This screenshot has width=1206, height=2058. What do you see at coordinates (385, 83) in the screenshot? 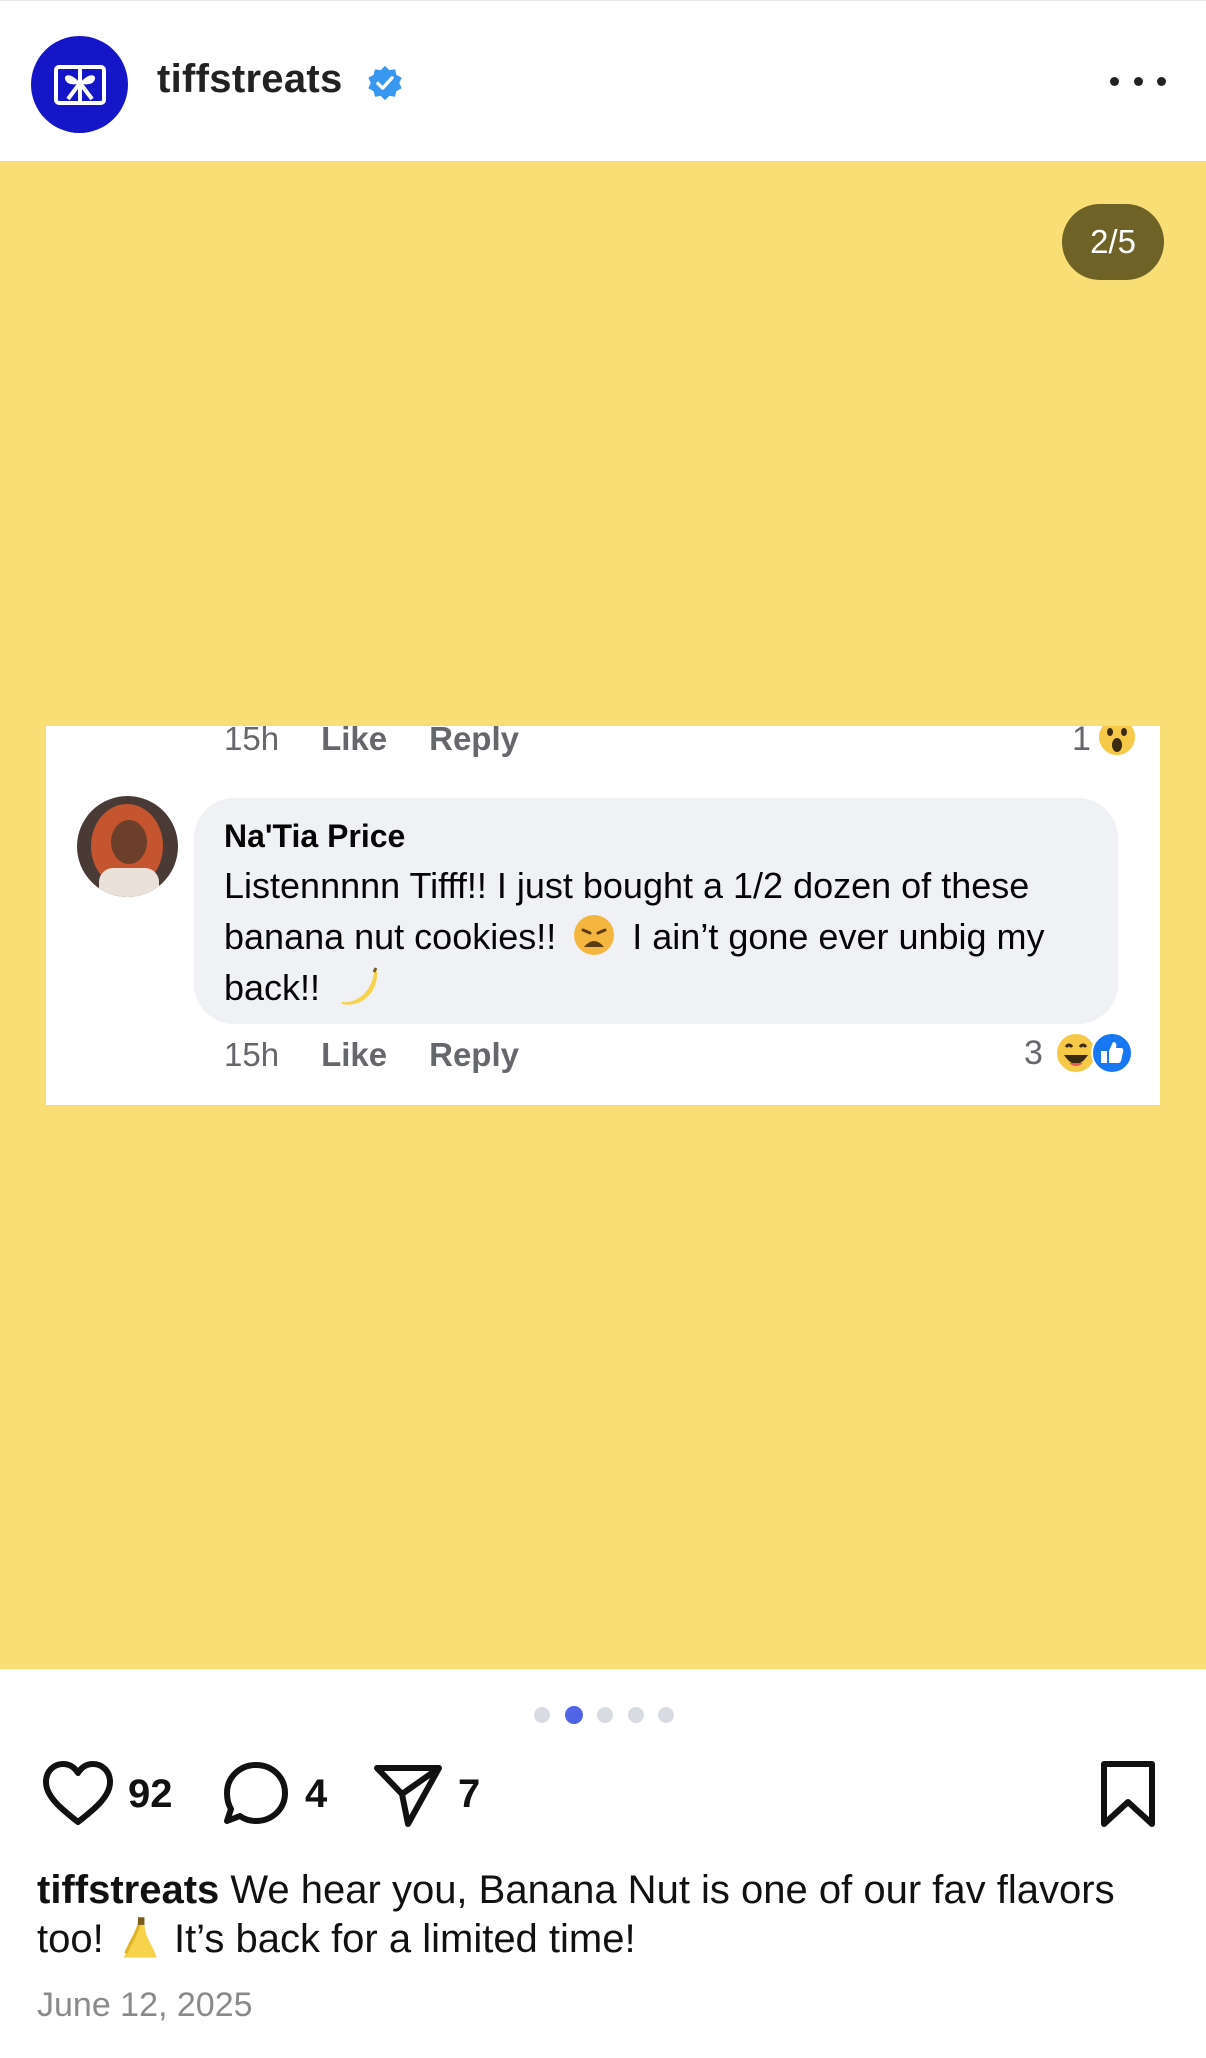
I see `verified-badge-icon` at bounding box center [385, 83].